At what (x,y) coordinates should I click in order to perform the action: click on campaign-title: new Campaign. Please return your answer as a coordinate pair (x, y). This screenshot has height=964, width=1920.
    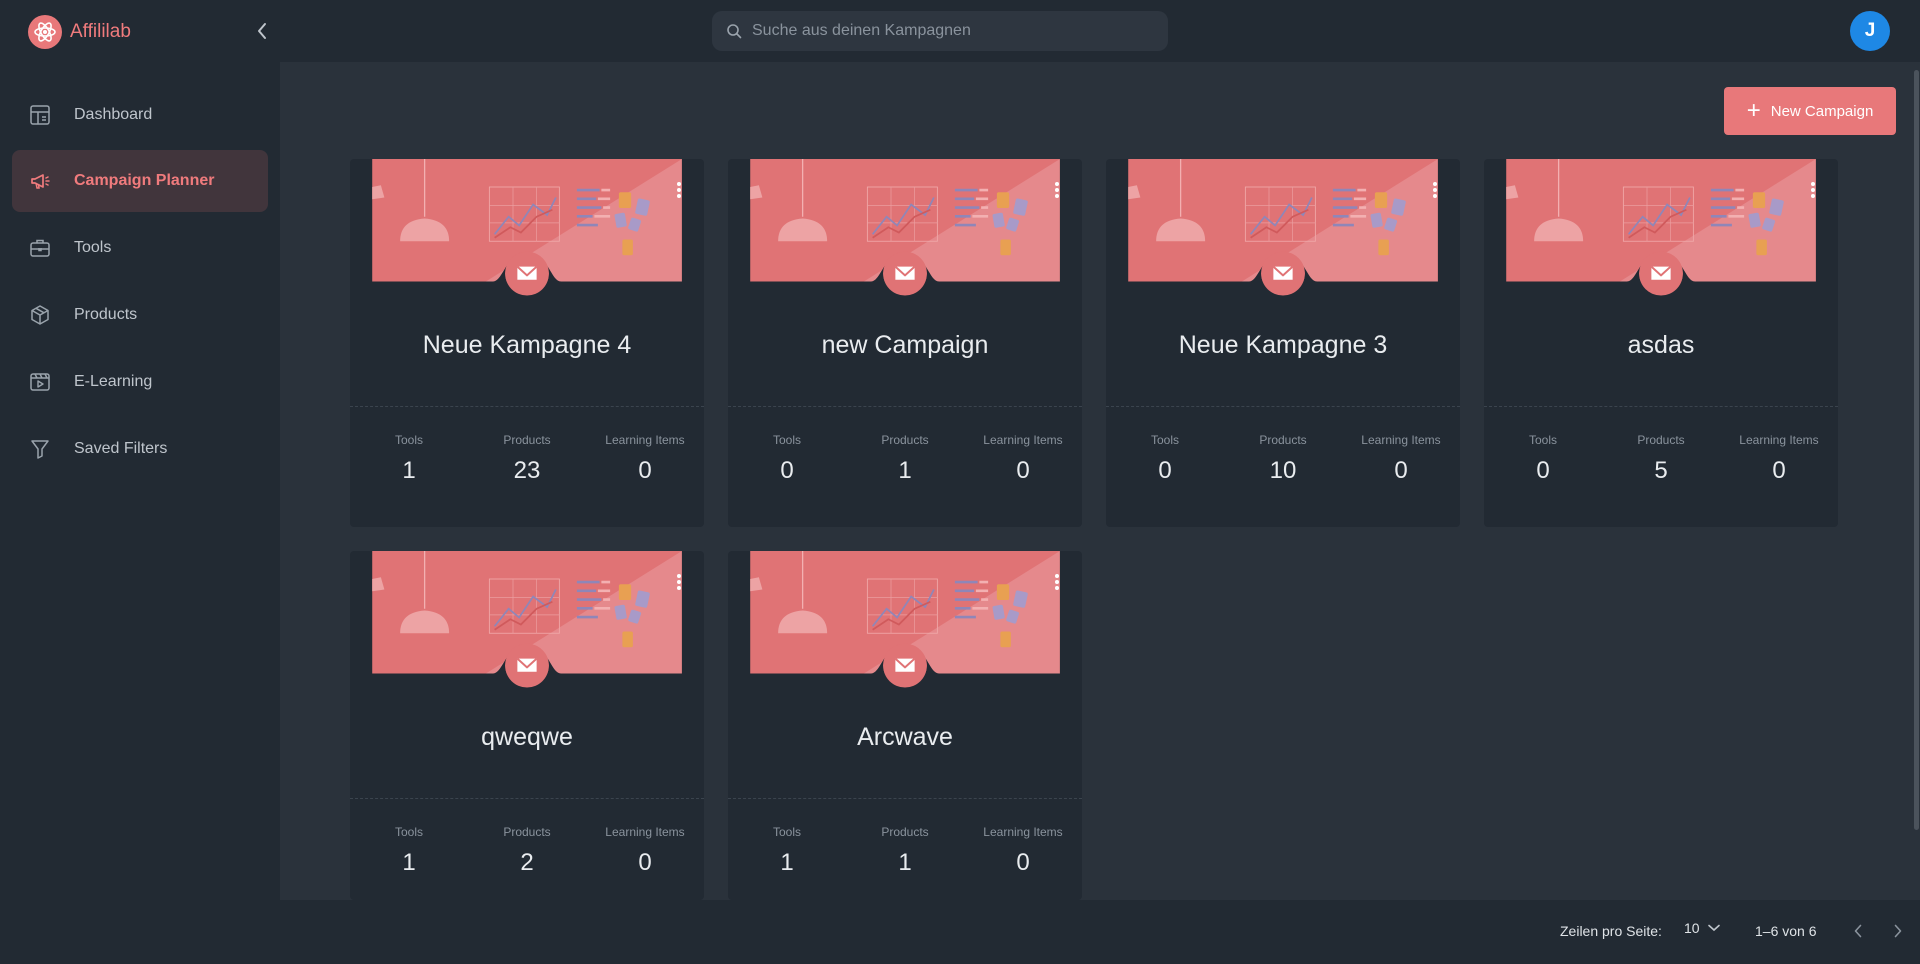
    Looking at the image, I should click on (905, 345).